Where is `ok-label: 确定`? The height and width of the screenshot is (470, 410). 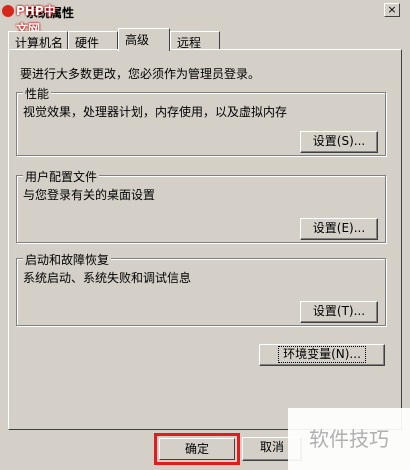 ok-label: 确定 is located at coordinates (197, 449).